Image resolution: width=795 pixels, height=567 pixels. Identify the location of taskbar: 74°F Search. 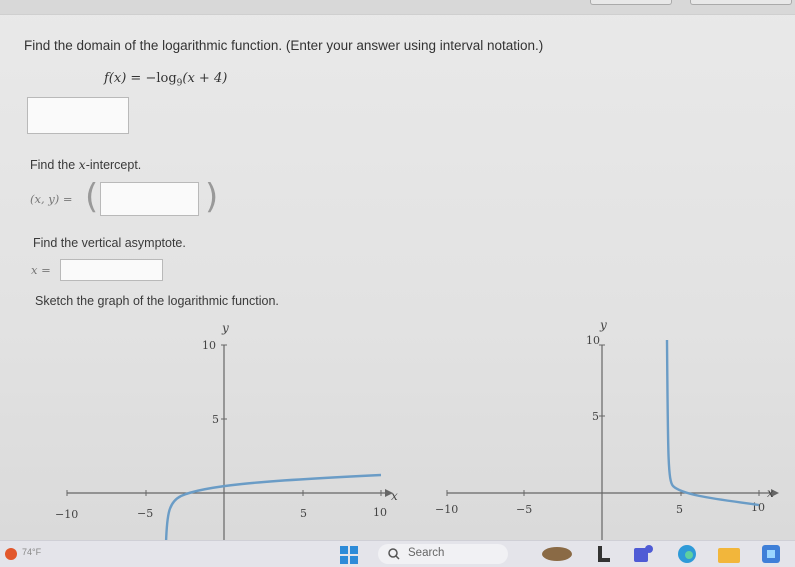
(397, 553).